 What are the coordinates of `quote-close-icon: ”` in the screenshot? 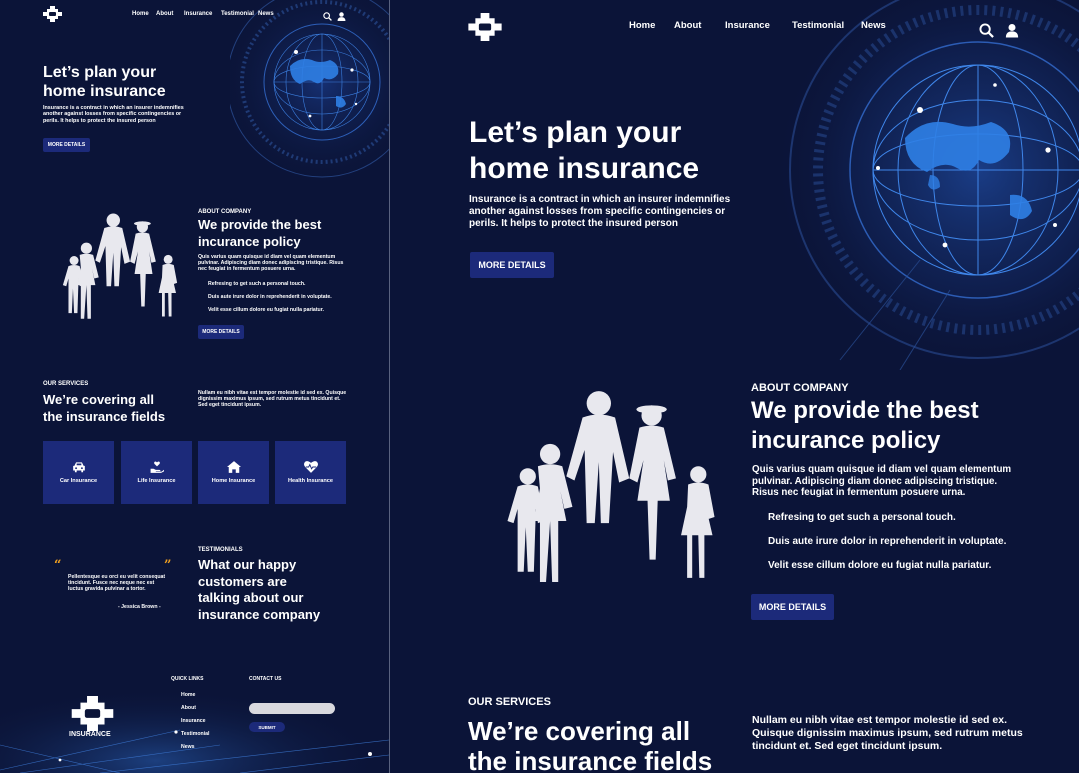 It's located at (168, 565).